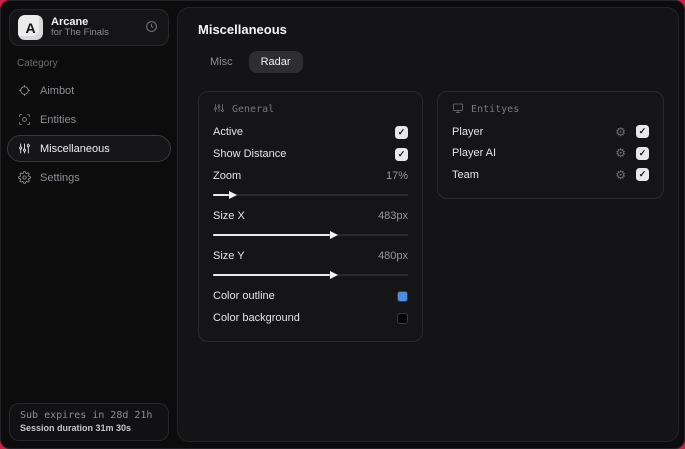 This screenshot has height=449, width=685. What do you see at coordinates (311, 262) in the screenshot?
I see `slider-size-y: Size Y 480px` at bounding box center [311, 262].